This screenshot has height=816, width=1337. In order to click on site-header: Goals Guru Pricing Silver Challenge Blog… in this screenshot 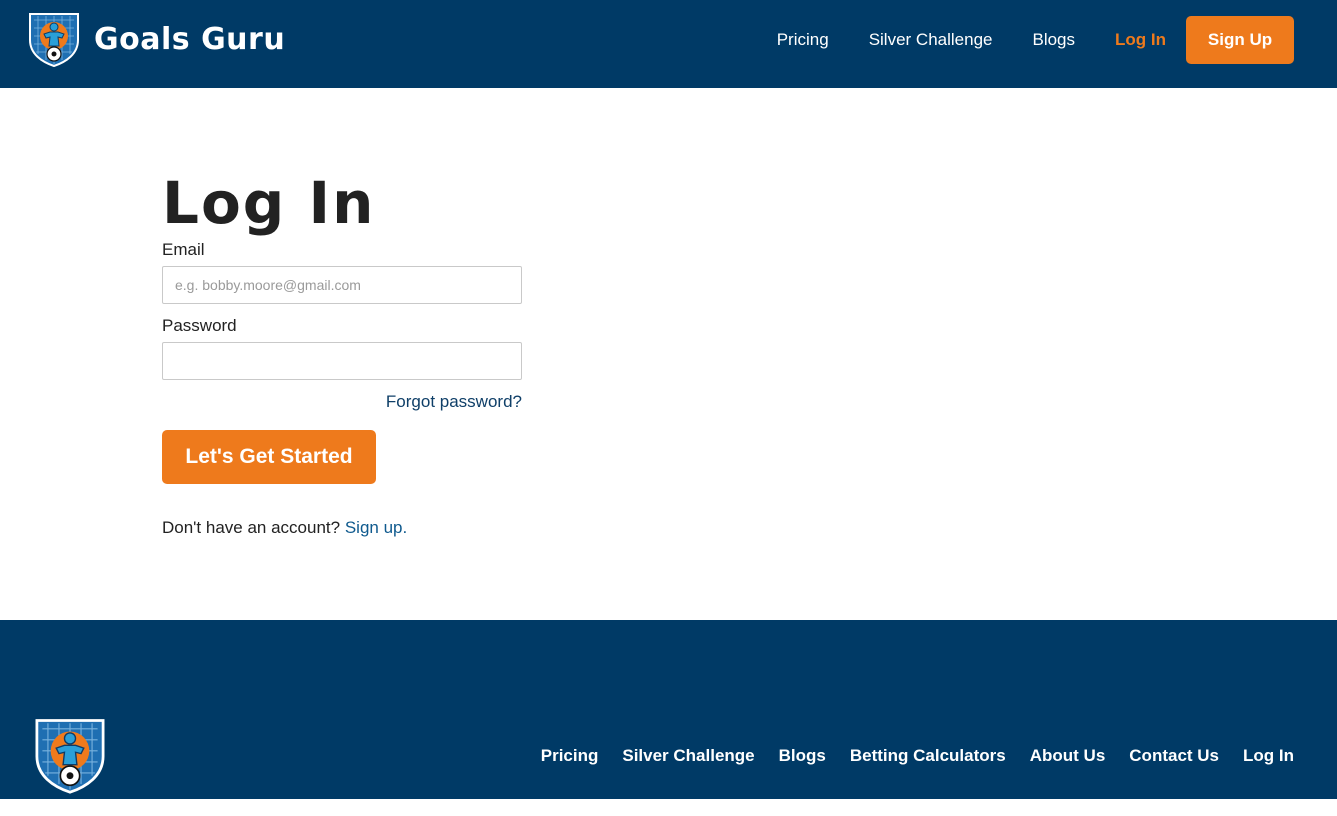, I will do `click(668, 44)`.